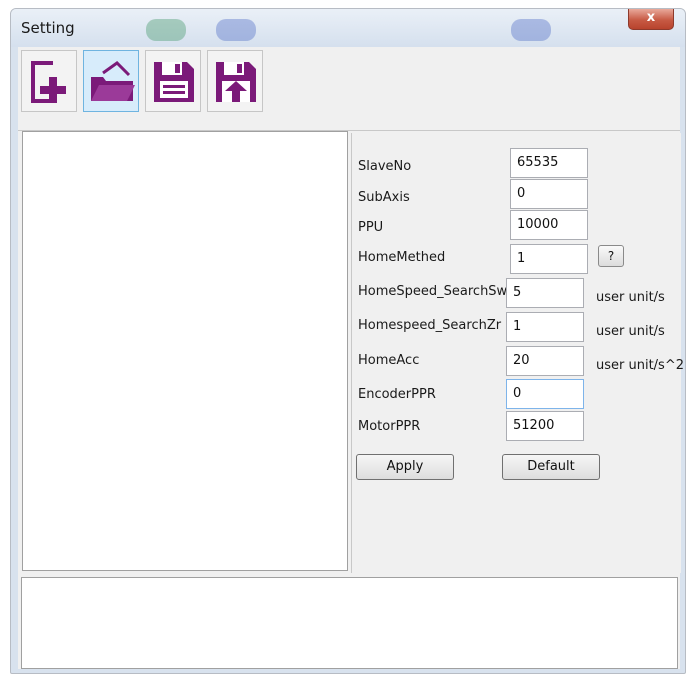  I want to click on new-file-icon, so click(48, 82).